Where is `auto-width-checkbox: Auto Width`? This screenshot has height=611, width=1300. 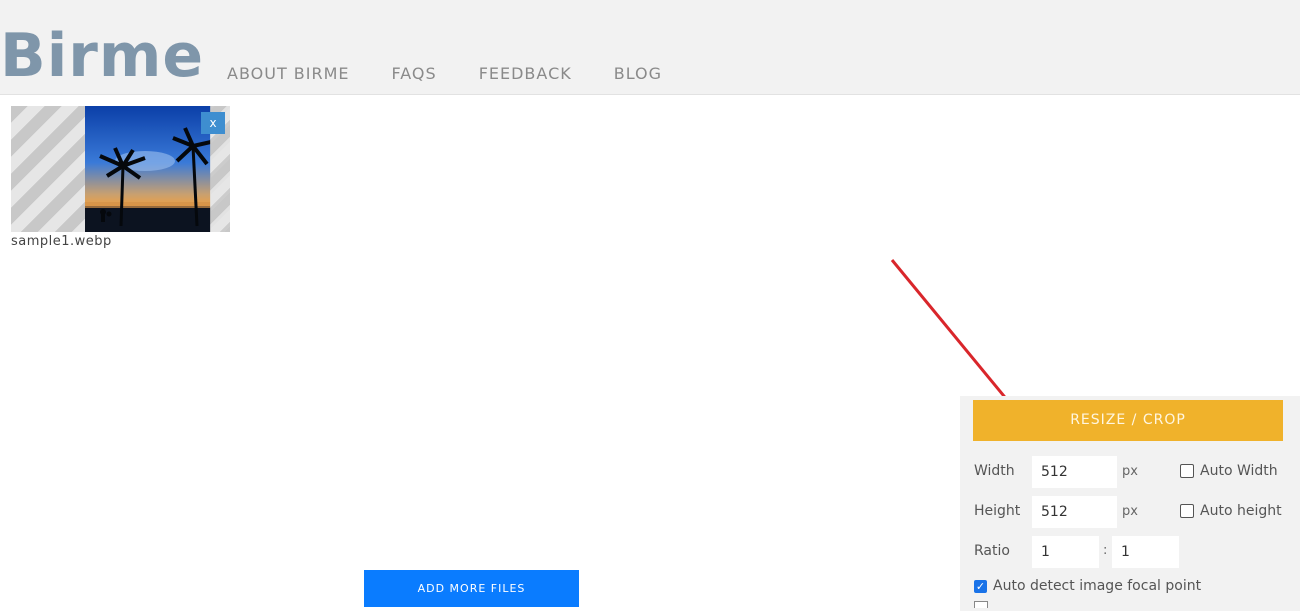
auto-width-checkbox: Auto Width is located at coordinates (1229, 471).